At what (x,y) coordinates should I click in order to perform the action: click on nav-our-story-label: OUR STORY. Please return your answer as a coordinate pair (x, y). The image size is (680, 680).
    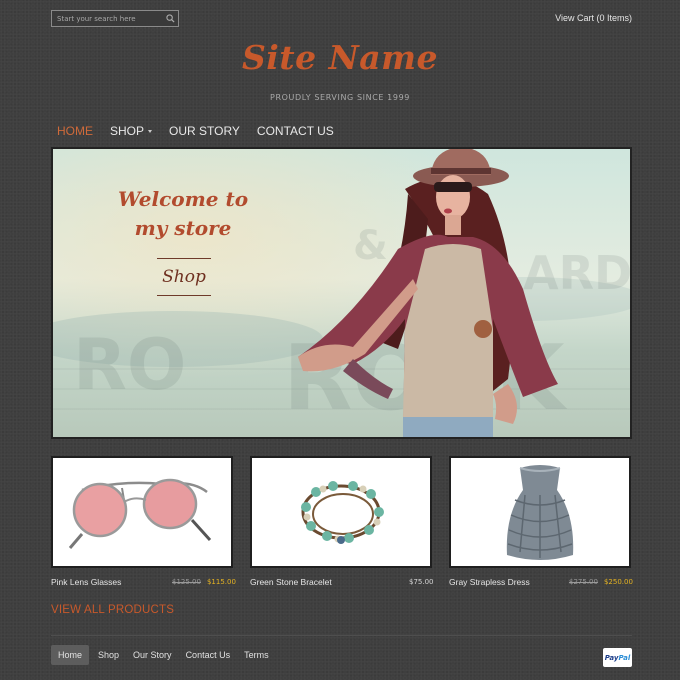
    Looking at the image, I should click on (204, 131).